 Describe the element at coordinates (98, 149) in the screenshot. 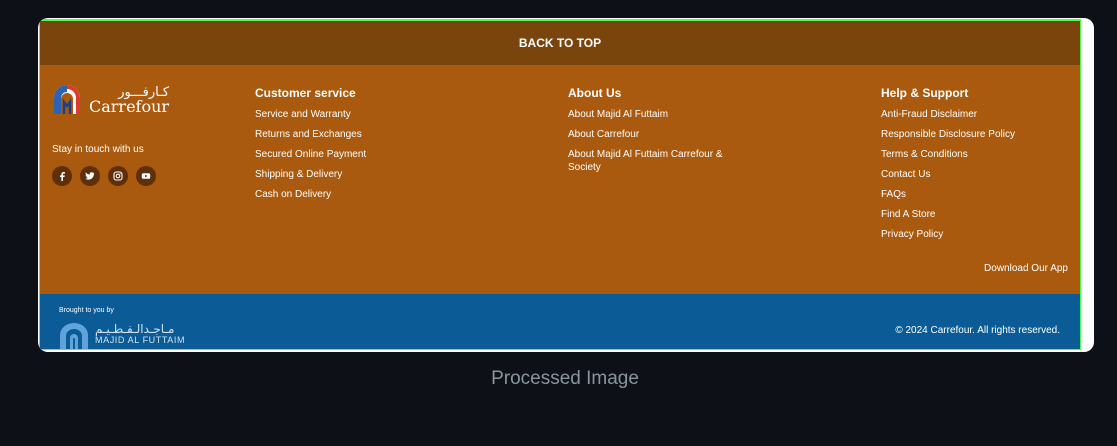

I see `stay-in-touch-label: Stay in touch with us` at that location.